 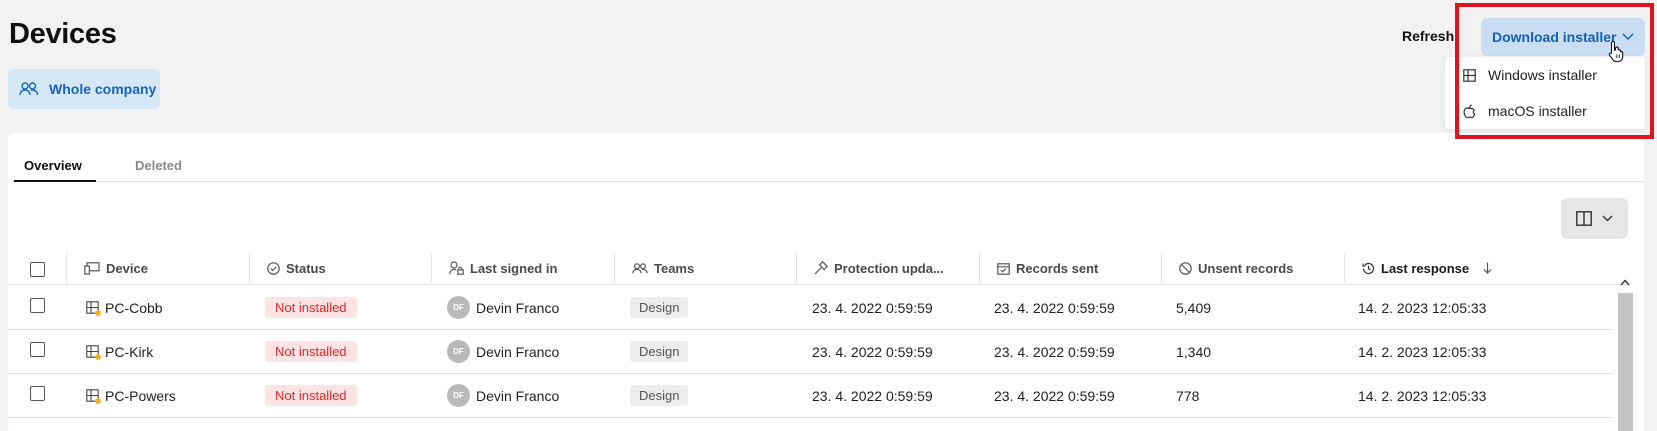 What do you see at coordinates (53, 165) in the screenshot?
I see `tab-overview: Overview` at bounding box center [53, 165].